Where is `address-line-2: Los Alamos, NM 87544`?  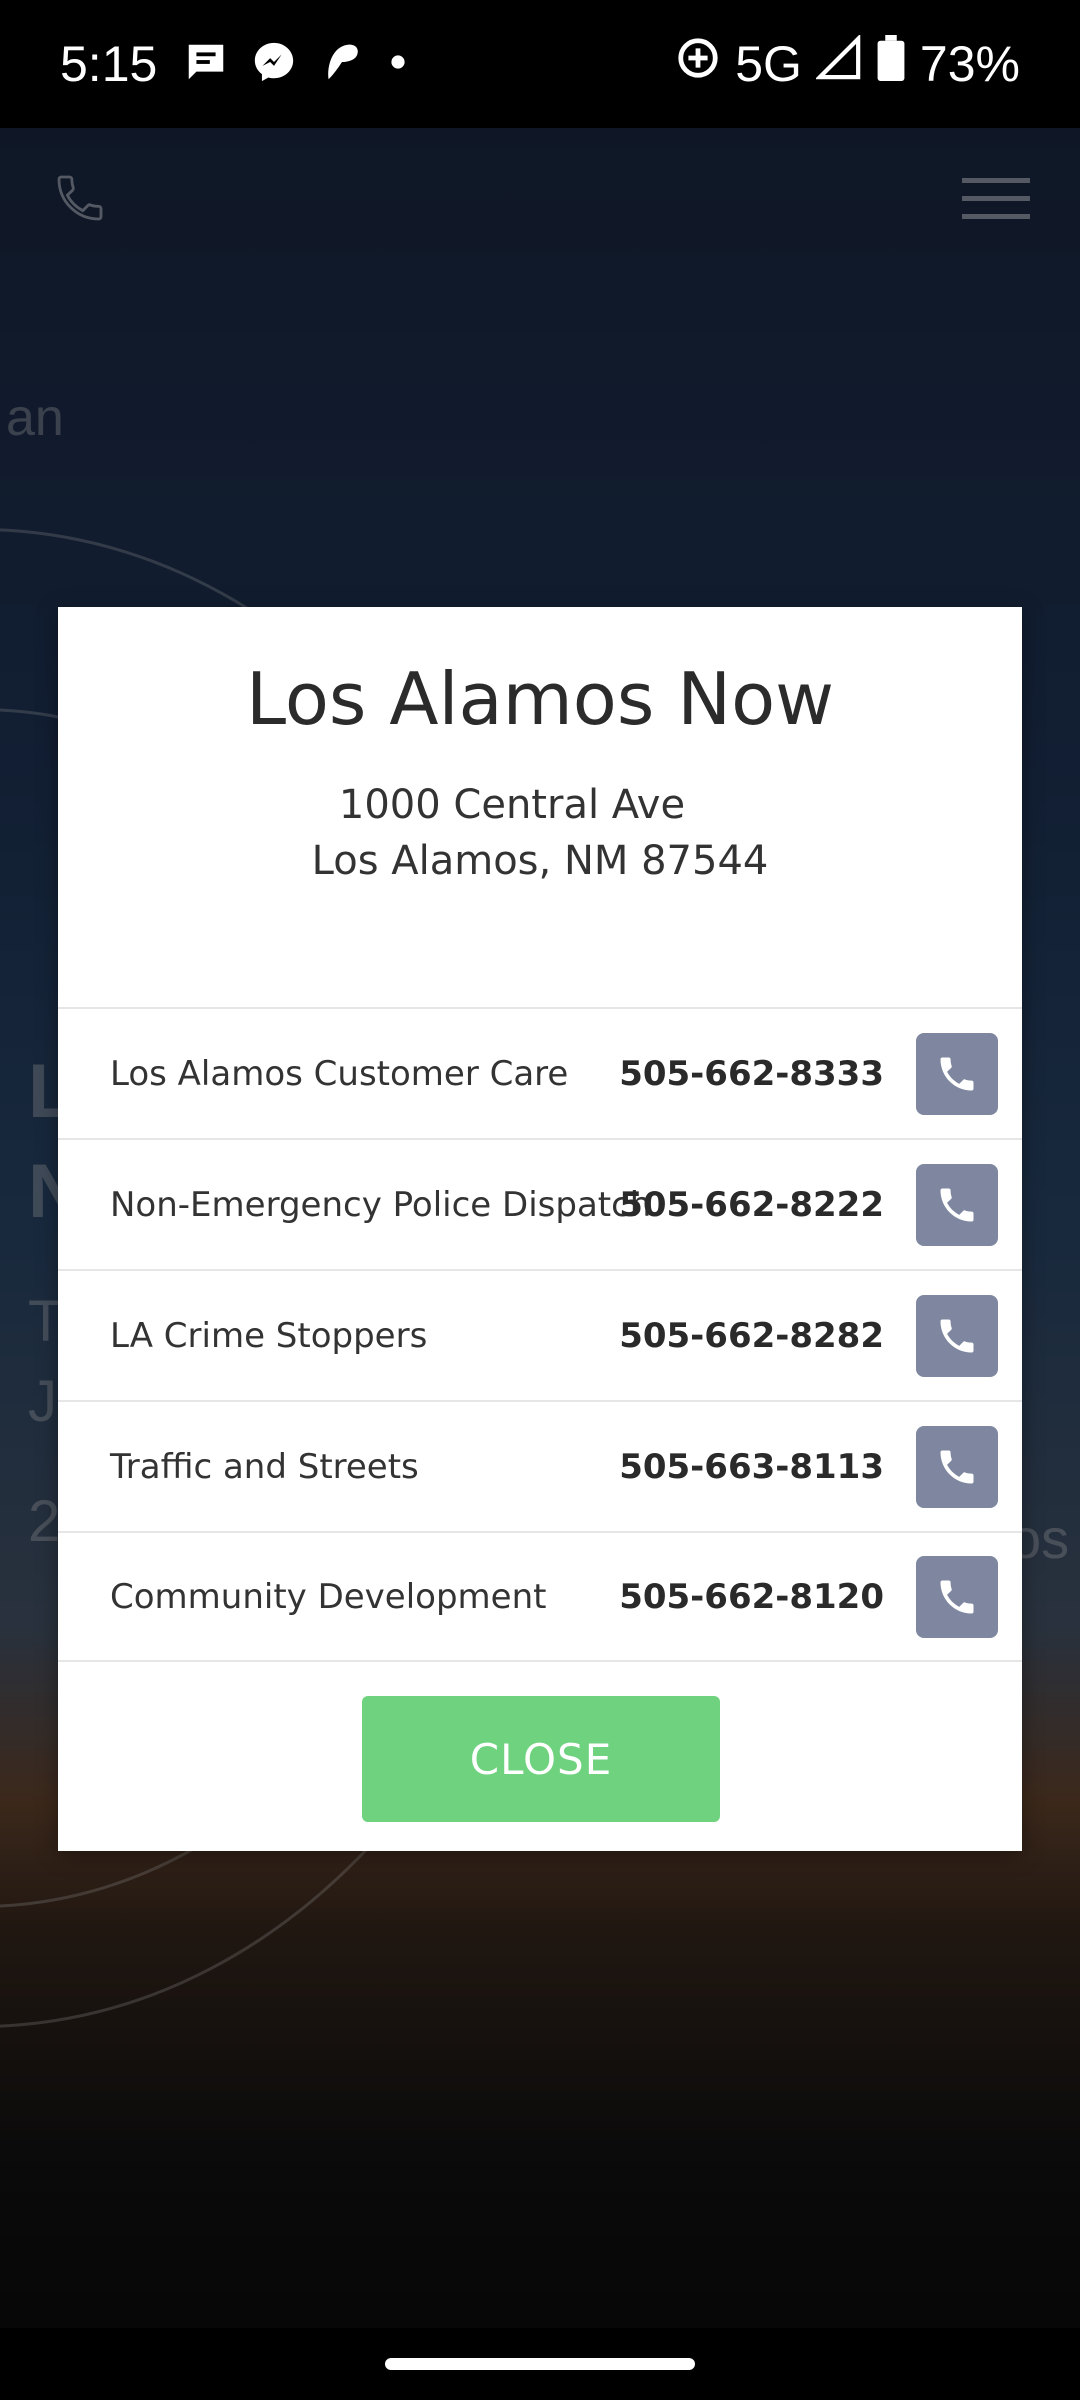 address-line-2: Los Alamos, NM 87544 is located at coordinates (540, 861).